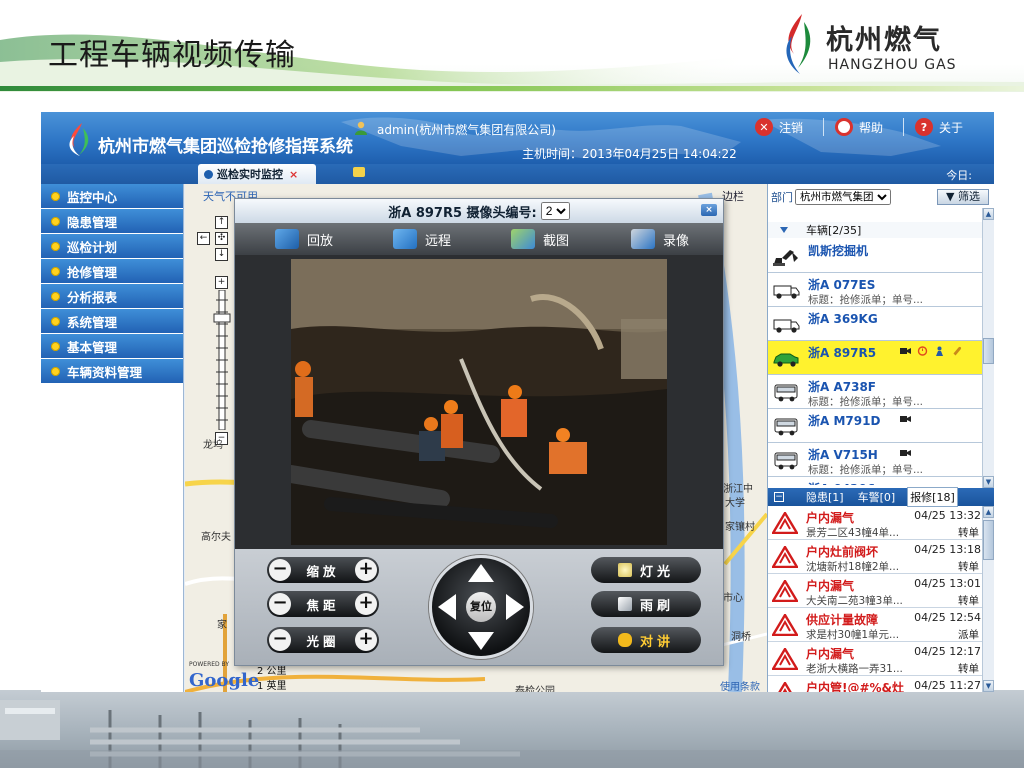 The height and width of the screenshot is (768, 1024). What do you see at coordinates (875, 324) in the screenshot?
I see `vehicle-row: 浙A 369KG` at bounding box center [875, 324].